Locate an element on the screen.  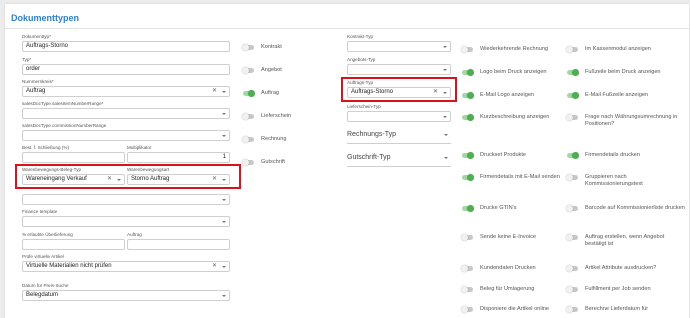
toggle-fu-zeile-beim-druck-anzeigen is located at coordinates (572, 72).